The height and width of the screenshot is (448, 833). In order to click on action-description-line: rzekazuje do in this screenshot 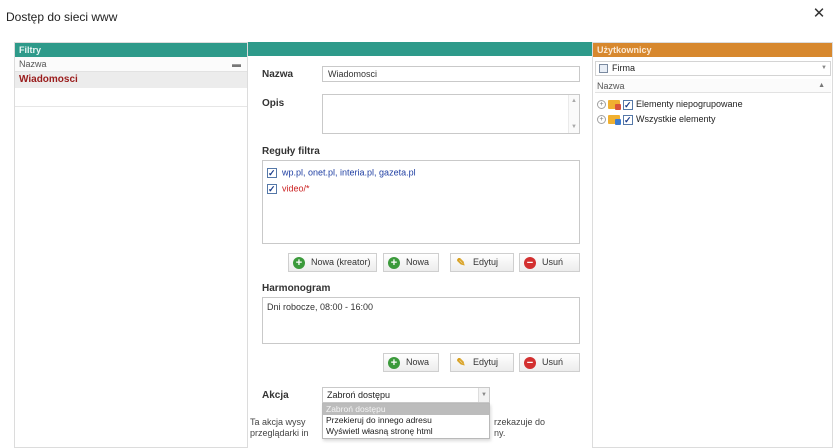, I will do `click(520, 422)`.